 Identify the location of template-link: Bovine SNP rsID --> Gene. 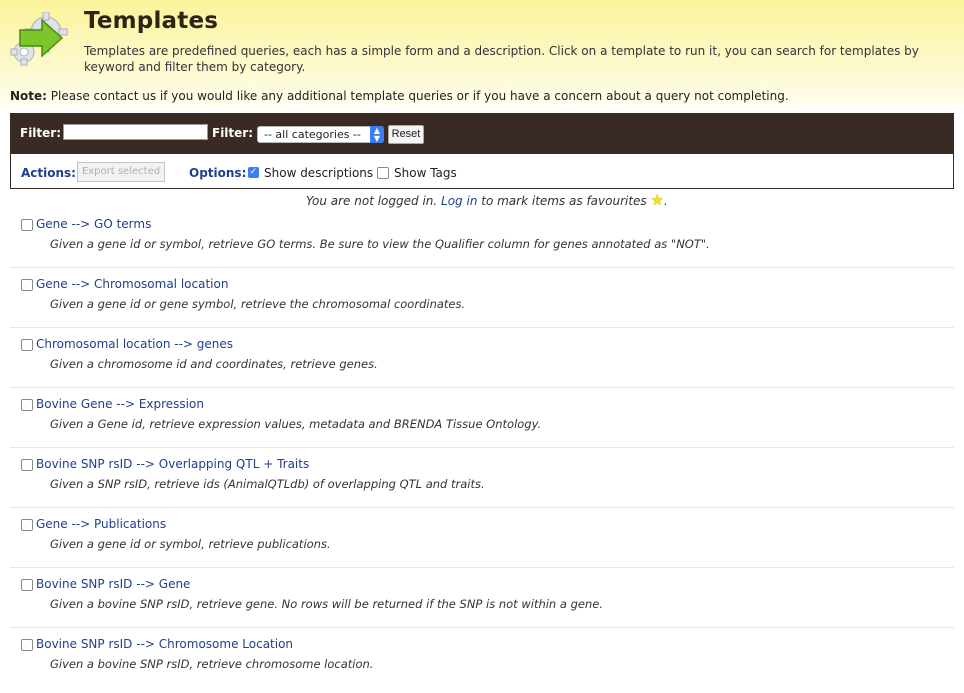
(113, 584).